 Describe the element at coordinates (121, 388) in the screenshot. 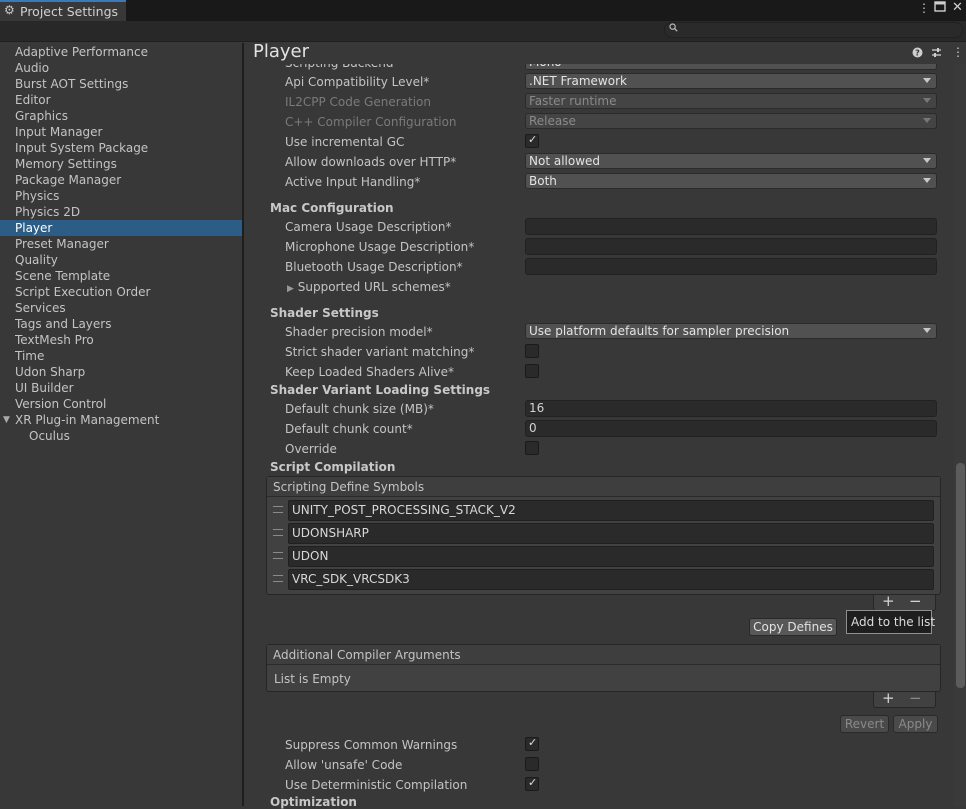

I see `sidebar-item-ui-builder: UI Builder` at that location.